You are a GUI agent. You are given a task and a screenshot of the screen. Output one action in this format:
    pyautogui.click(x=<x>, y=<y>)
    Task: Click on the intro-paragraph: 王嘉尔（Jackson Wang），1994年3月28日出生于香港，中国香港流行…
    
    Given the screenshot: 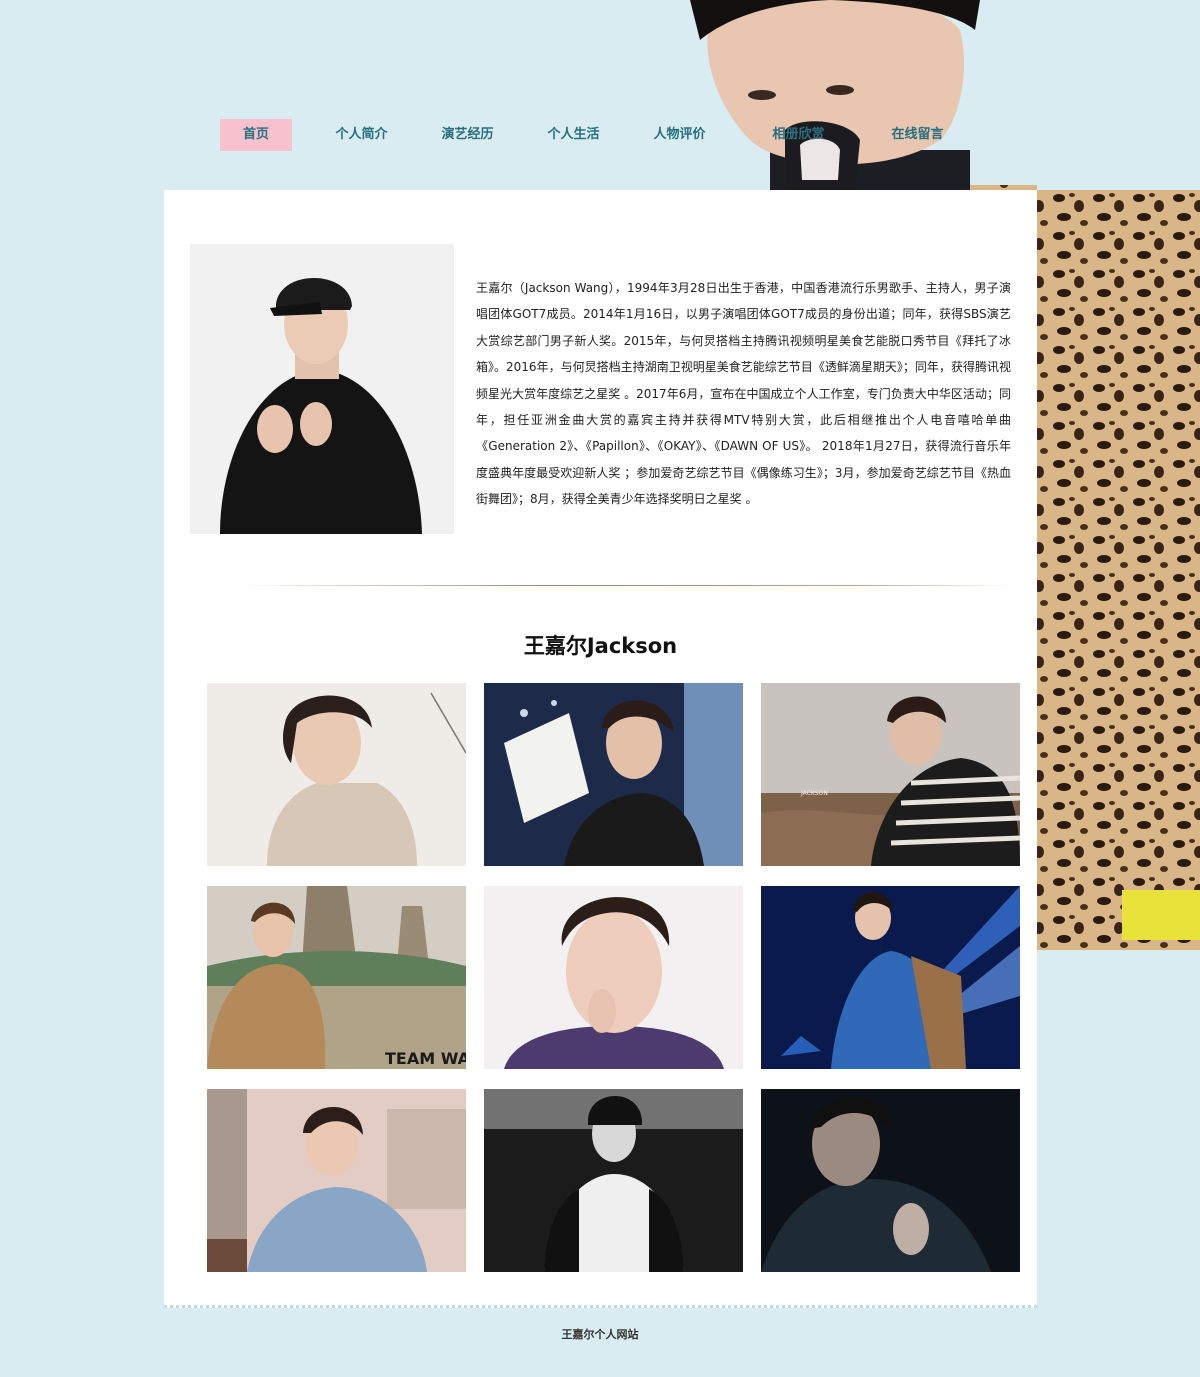 What is the action you would take?
    pyautogui.click(x=743, y=394)
    